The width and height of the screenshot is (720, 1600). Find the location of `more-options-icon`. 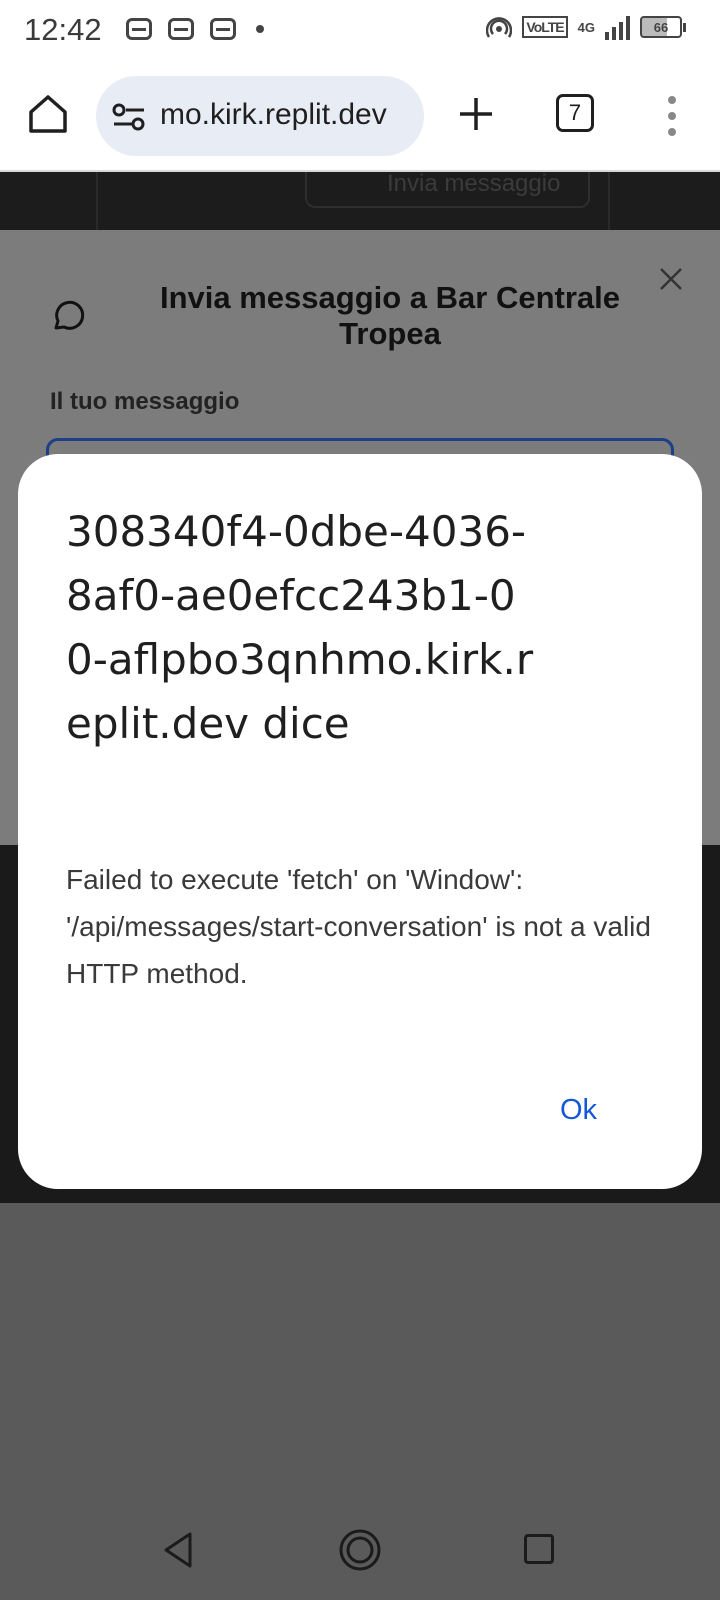

more-options-icon is located at coordinates (672, 116).